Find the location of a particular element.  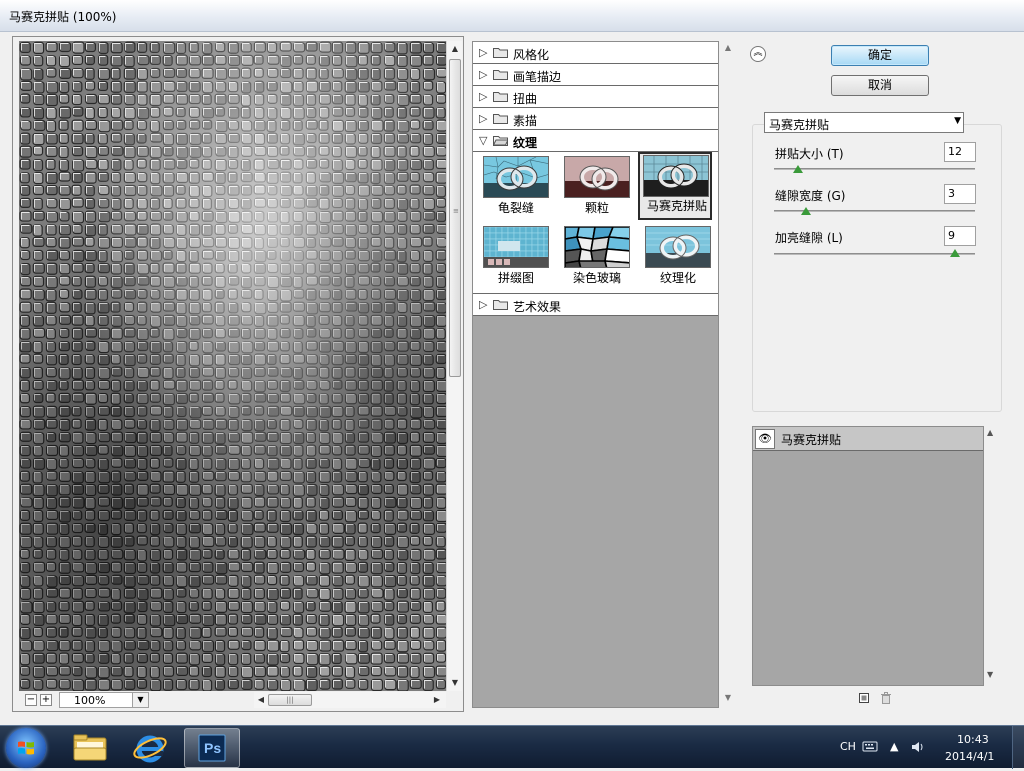

filter-select: 马赛克拼贴 ▼ is located at coordinates (864, 122).